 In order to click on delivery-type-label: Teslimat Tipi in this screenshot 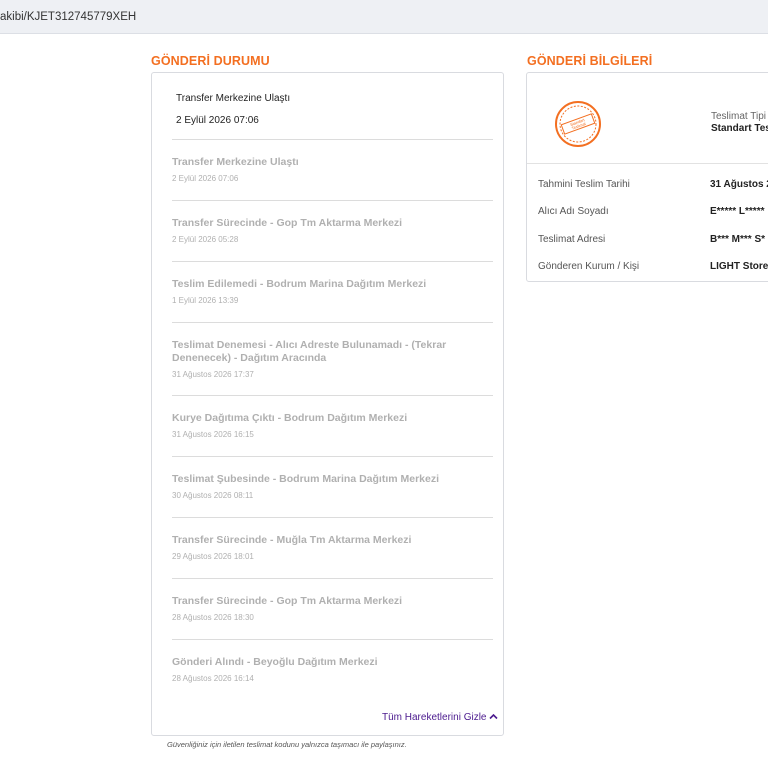, I will do `click(739, 116)`.